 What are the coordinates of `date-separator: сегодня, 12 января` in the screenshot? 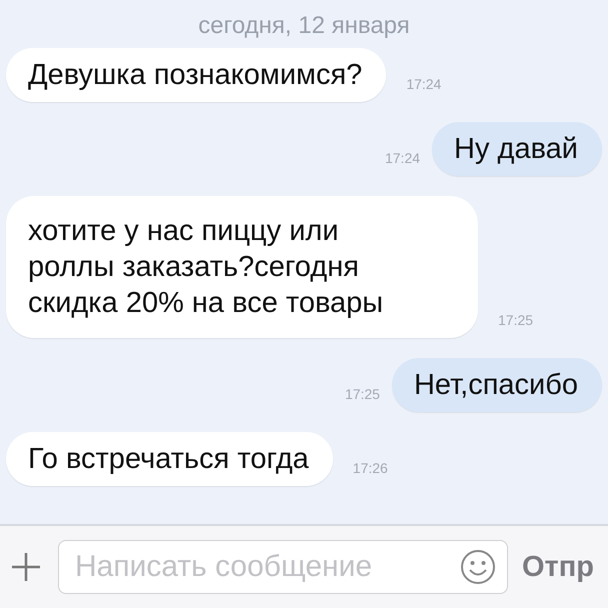 It's located at (304, 26).